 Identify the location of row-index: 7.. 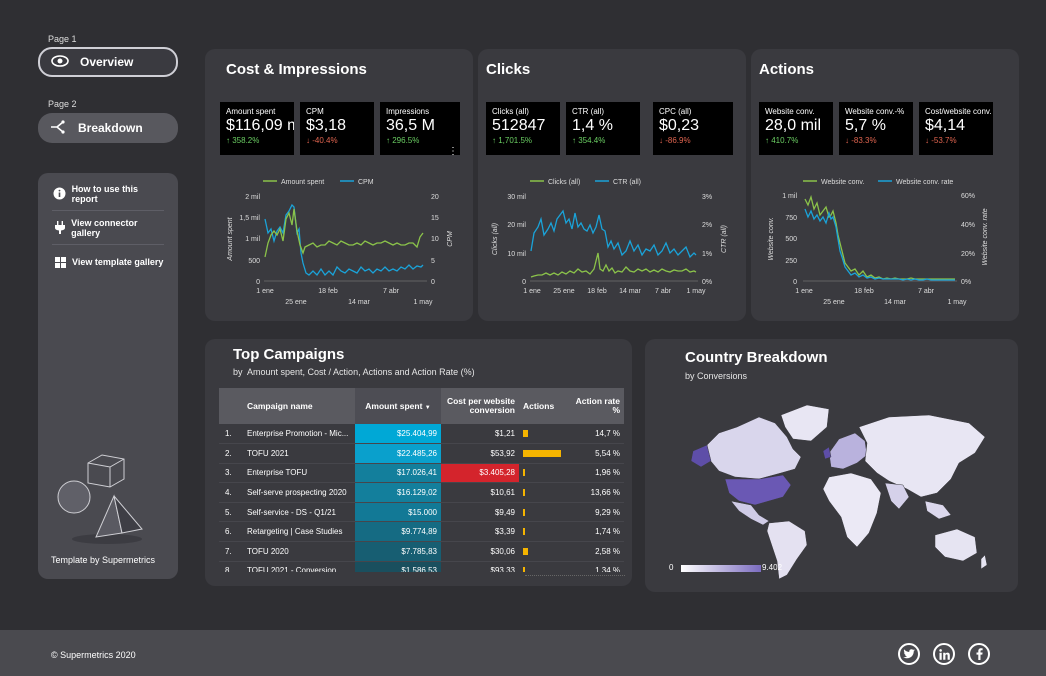
(231, 551).